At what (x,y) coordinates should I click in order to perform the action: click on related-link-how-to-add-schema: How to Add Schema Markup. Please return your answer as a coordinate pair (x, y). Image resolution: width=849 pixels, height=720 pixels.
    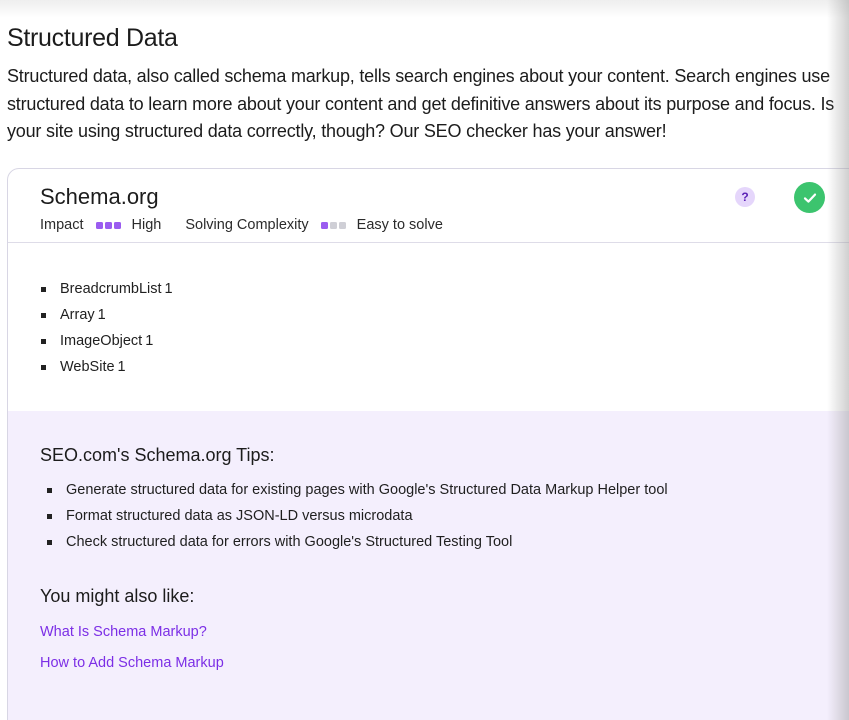
    Looking at the image, I should click on (132, 663).